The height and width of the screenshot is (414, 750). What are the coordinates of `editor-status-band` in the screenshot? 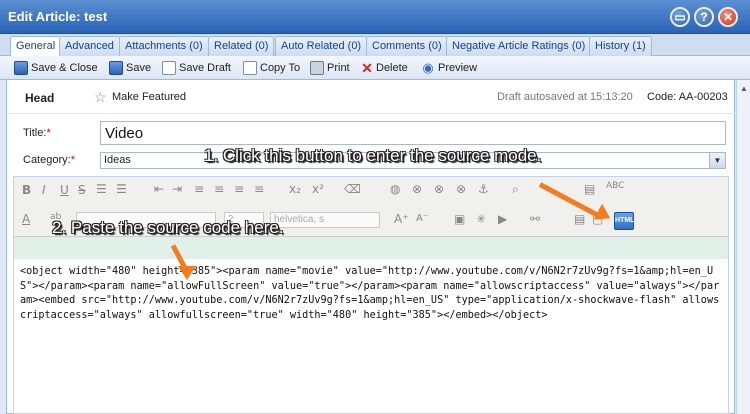 It's located at (371, 248).